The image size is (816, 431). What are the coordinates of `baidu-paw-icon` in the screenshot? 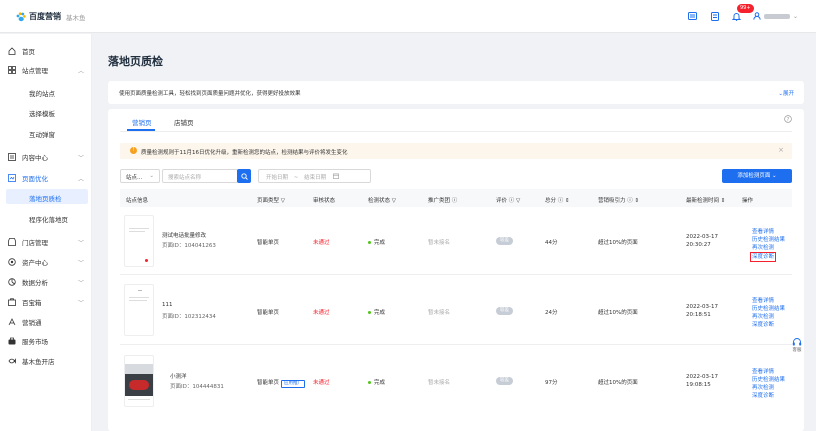 It's located at (21, 16).